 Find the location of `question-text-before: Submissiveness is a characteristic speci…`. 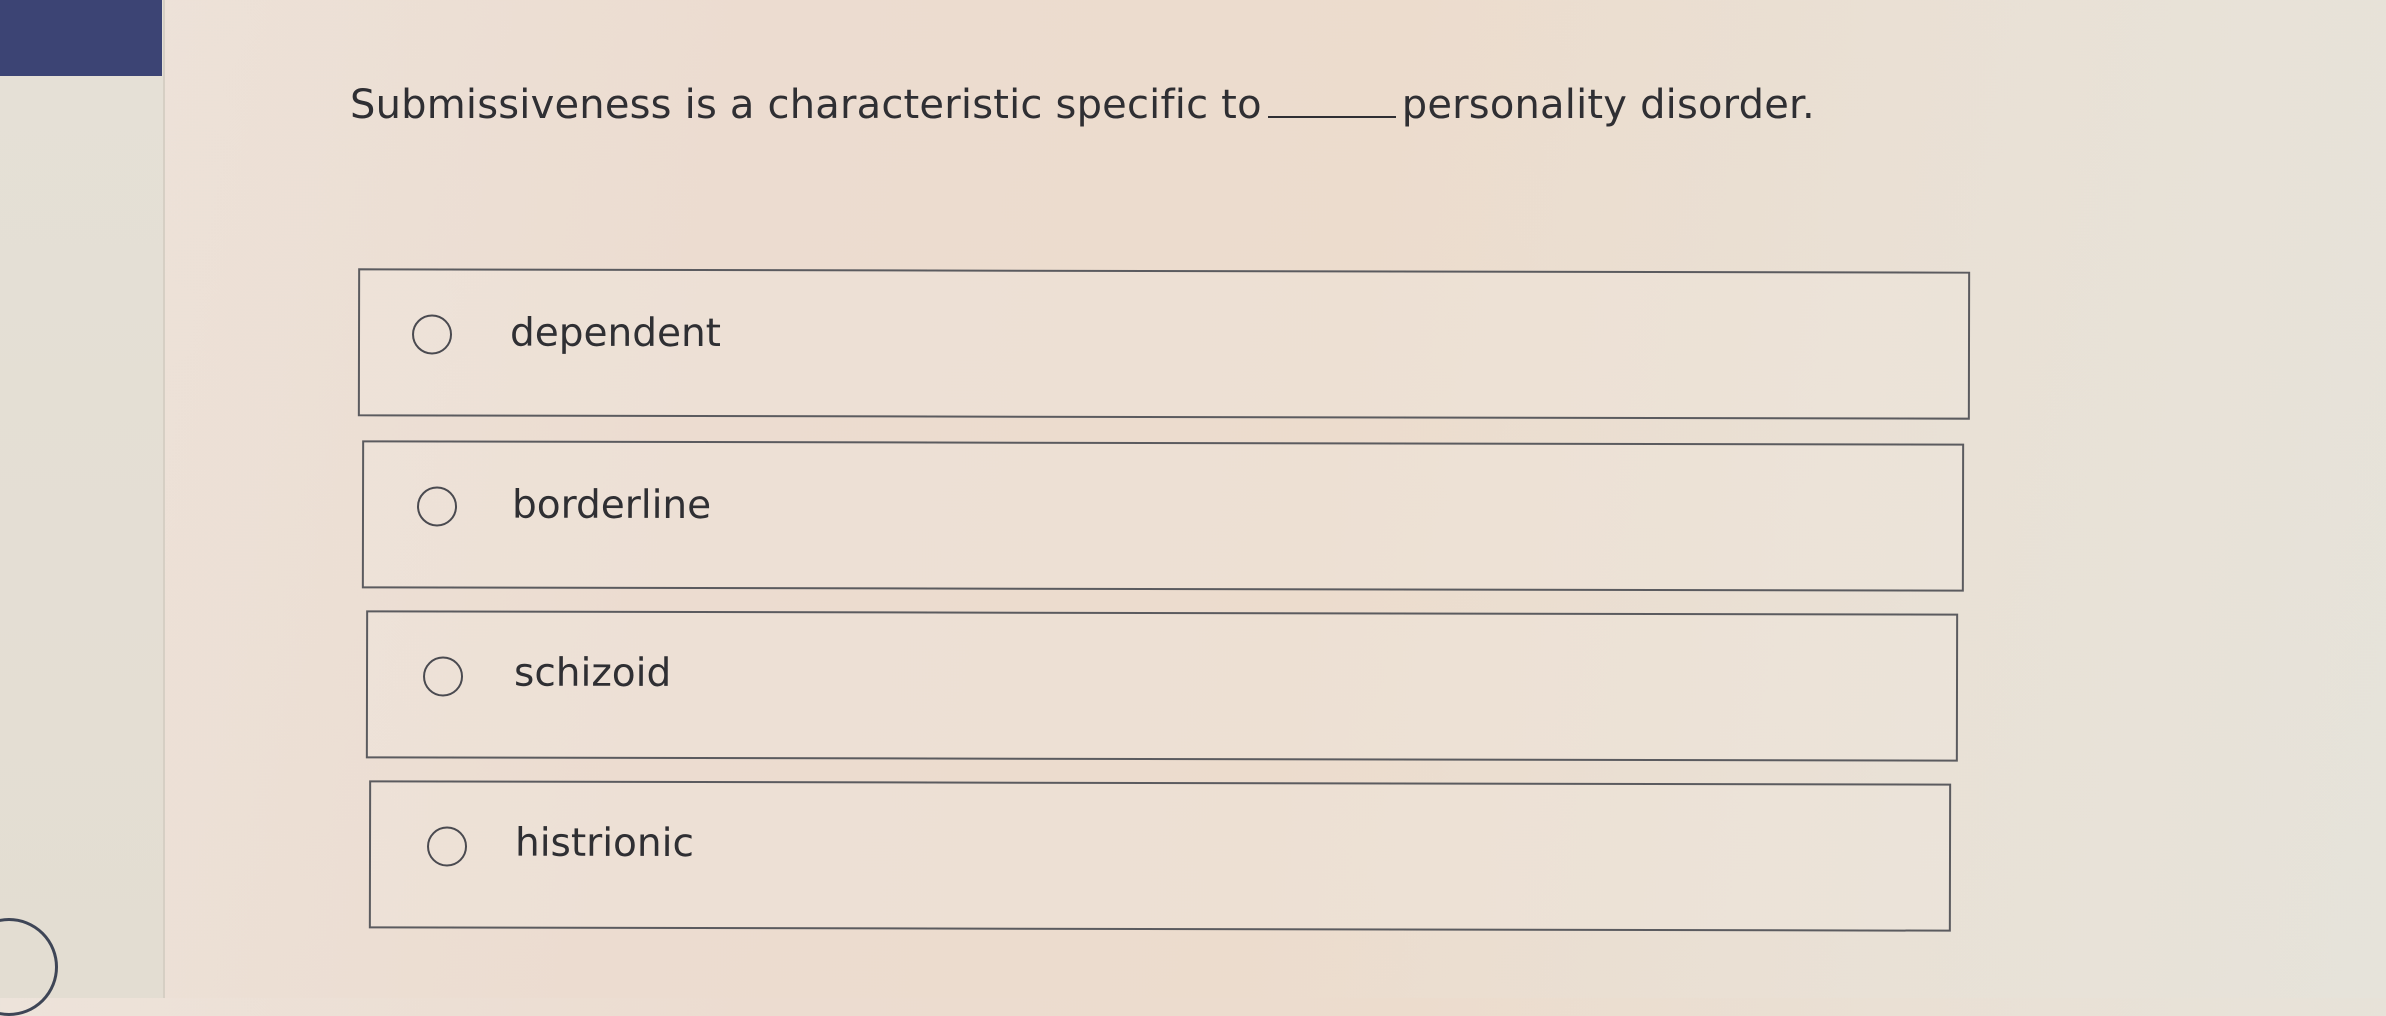

question-text-before: Submissiveness is a characteristic speci… is located at coordinates (806, 105).